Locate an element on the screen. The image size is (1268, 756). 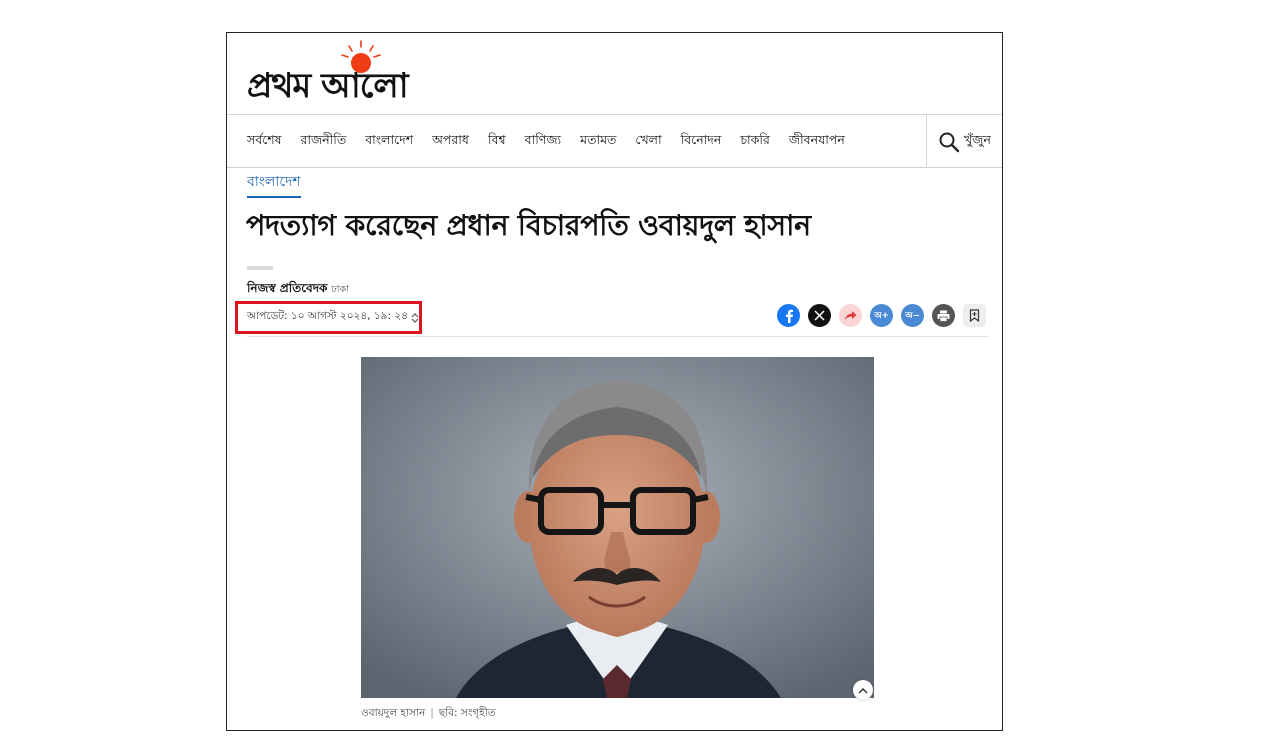
search-icon is located at coordinates (949, 142).